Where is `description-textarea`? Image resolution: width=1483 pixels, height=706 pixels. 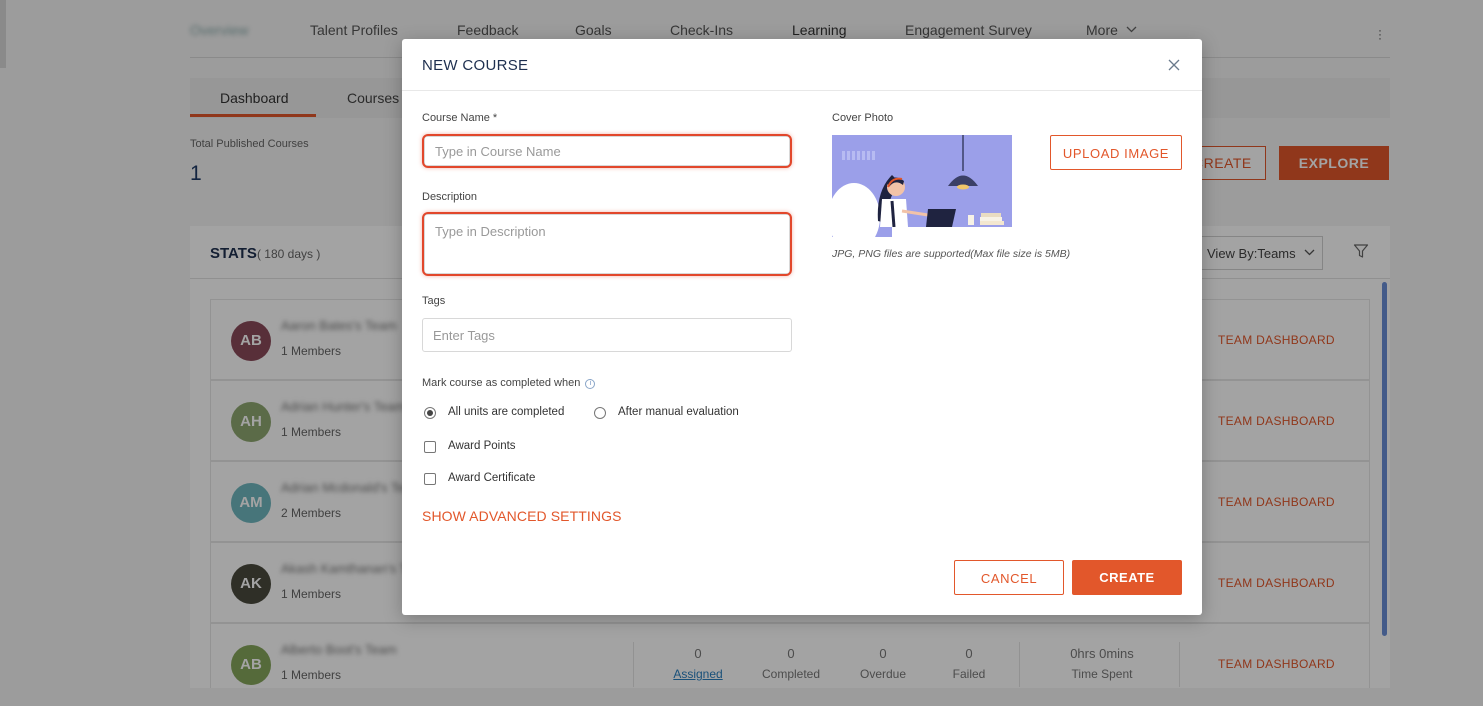
description-textarea is located at coordinates (607, 244).